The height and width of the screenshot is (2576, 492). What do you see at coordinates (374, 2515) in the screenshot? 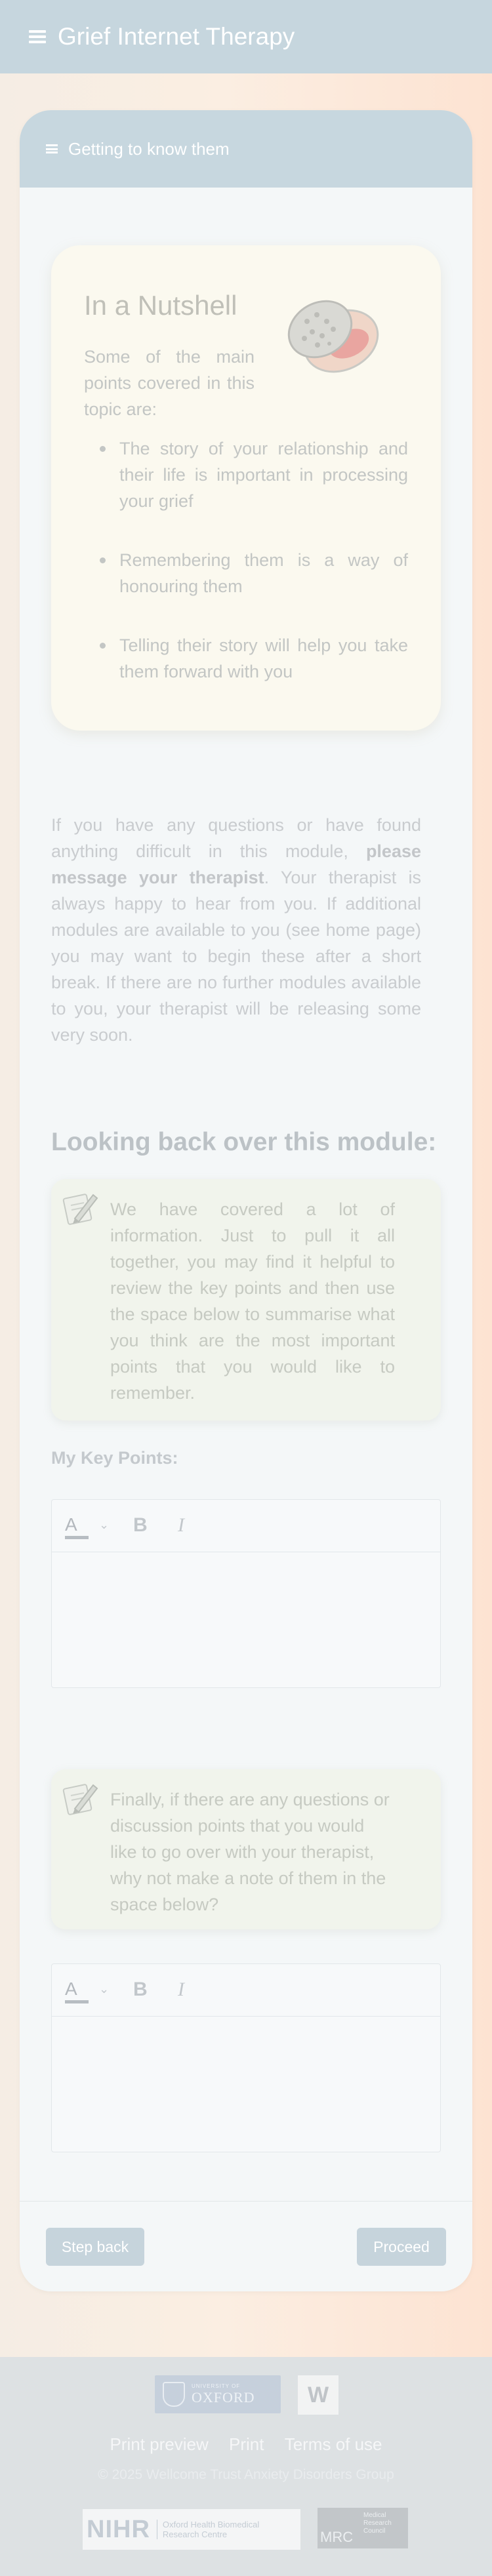
I see `mrc-sub-line1: Medical` at bounding box center [374, 2515].